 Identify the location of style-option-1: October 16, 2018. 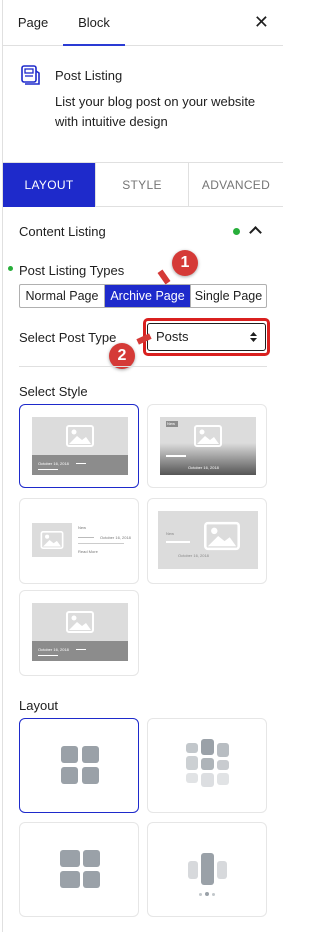
(79, 446).